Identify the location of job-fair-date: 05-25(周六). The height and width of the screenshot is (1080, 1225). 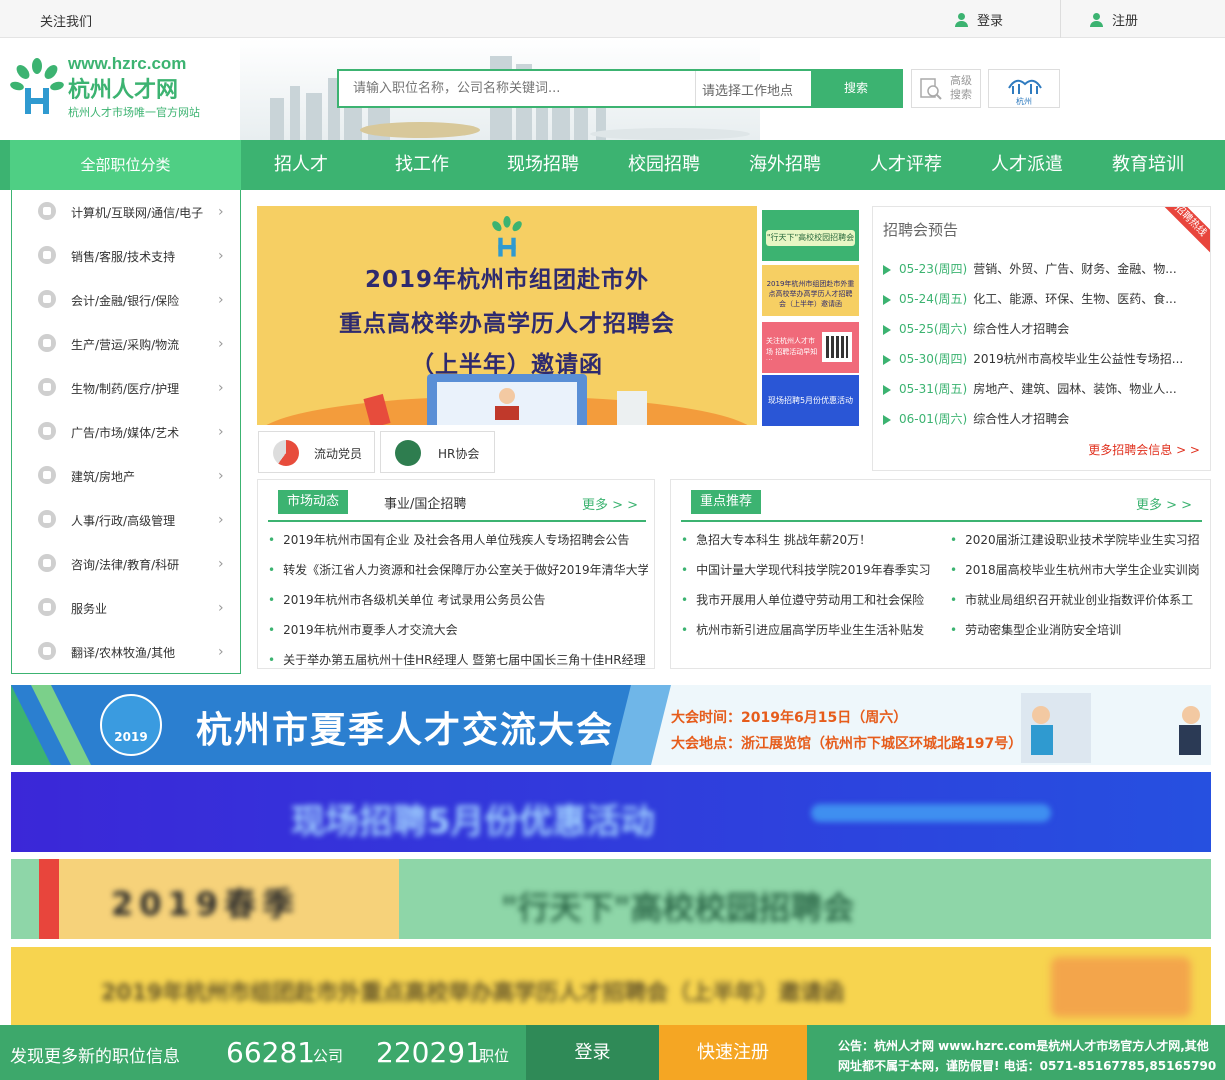
(933, 329).